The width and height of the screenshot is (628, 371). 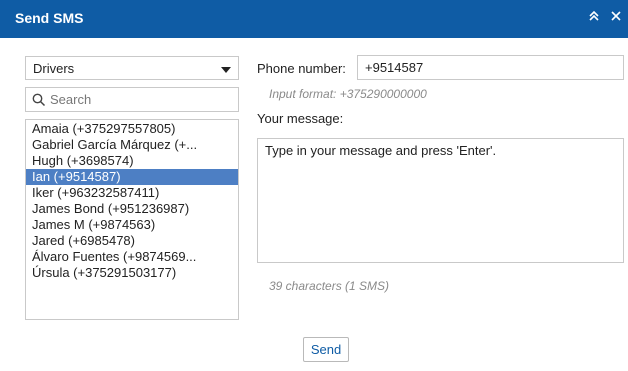 I want to click on recipient-group-value: Drivers, so click(x=54, y=68).